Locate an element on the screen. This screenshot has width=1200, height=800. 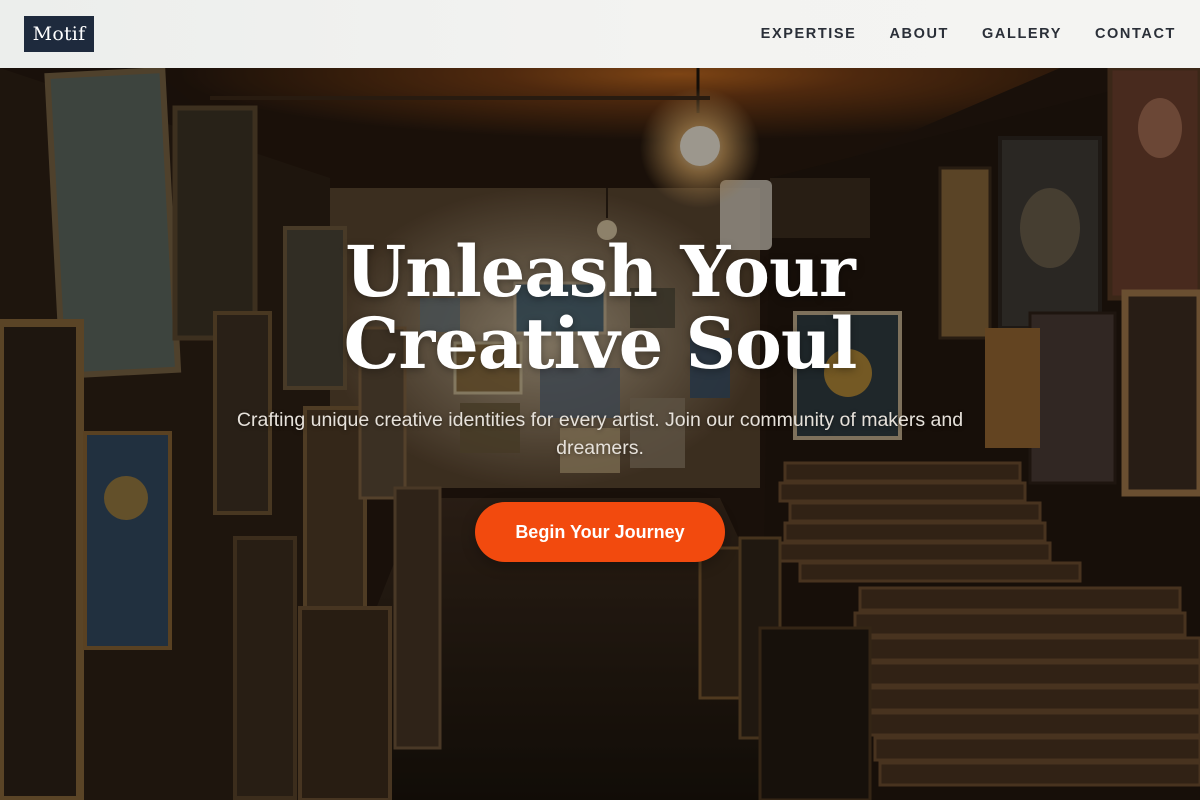
logo: Motif is located at coordinates (59, 34).